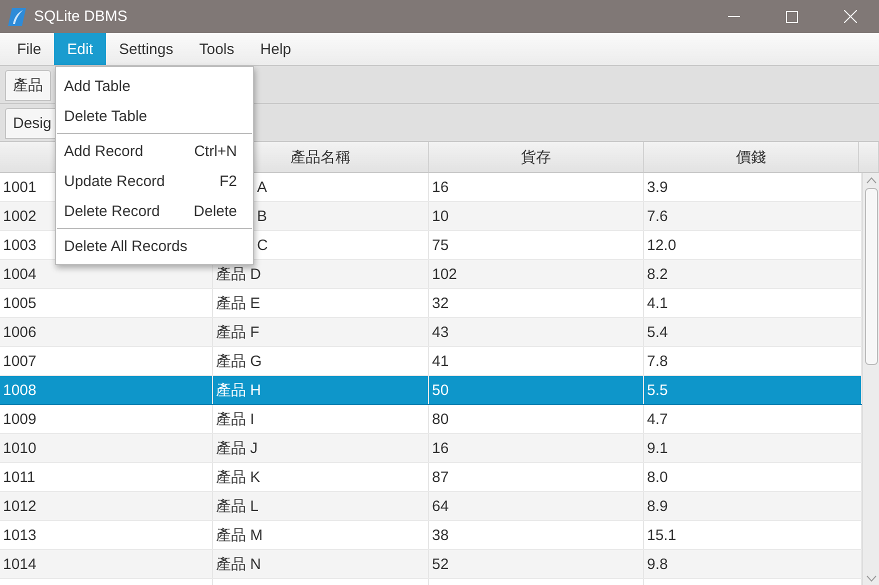 This screenshot has height=585, width=879. Describe the element at coordinates (871, 180) in the screenshot. I see `scroll-up-icon` at that location.